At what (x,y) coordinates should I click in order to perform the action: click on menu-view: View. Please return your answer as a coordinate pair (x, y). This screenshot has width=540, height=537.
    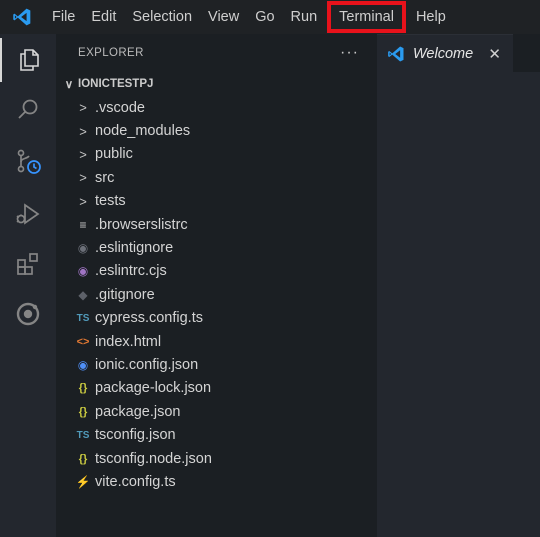
    Looking at the image, I should click on (223, 17).